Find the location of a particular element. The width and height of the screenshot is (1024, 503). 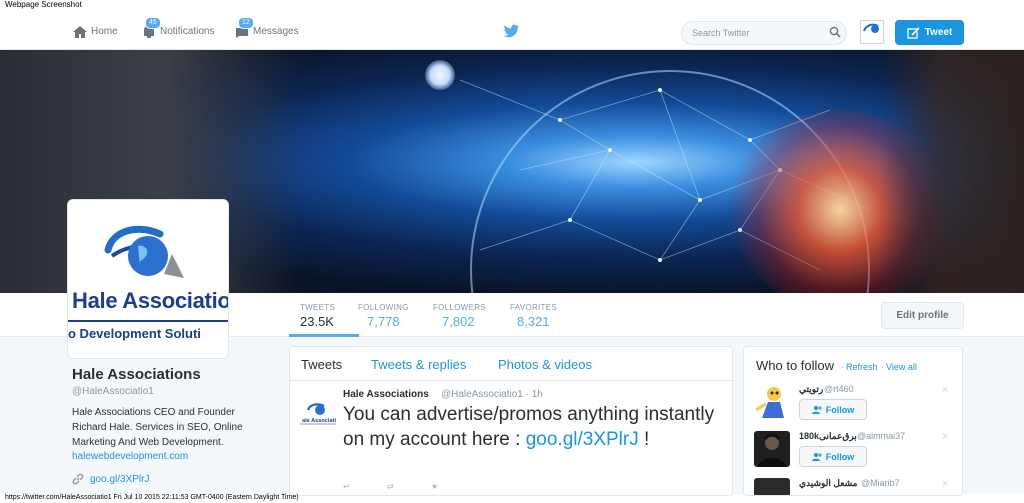

cartoon-avatar-icon is located at coordinates (769, 402).